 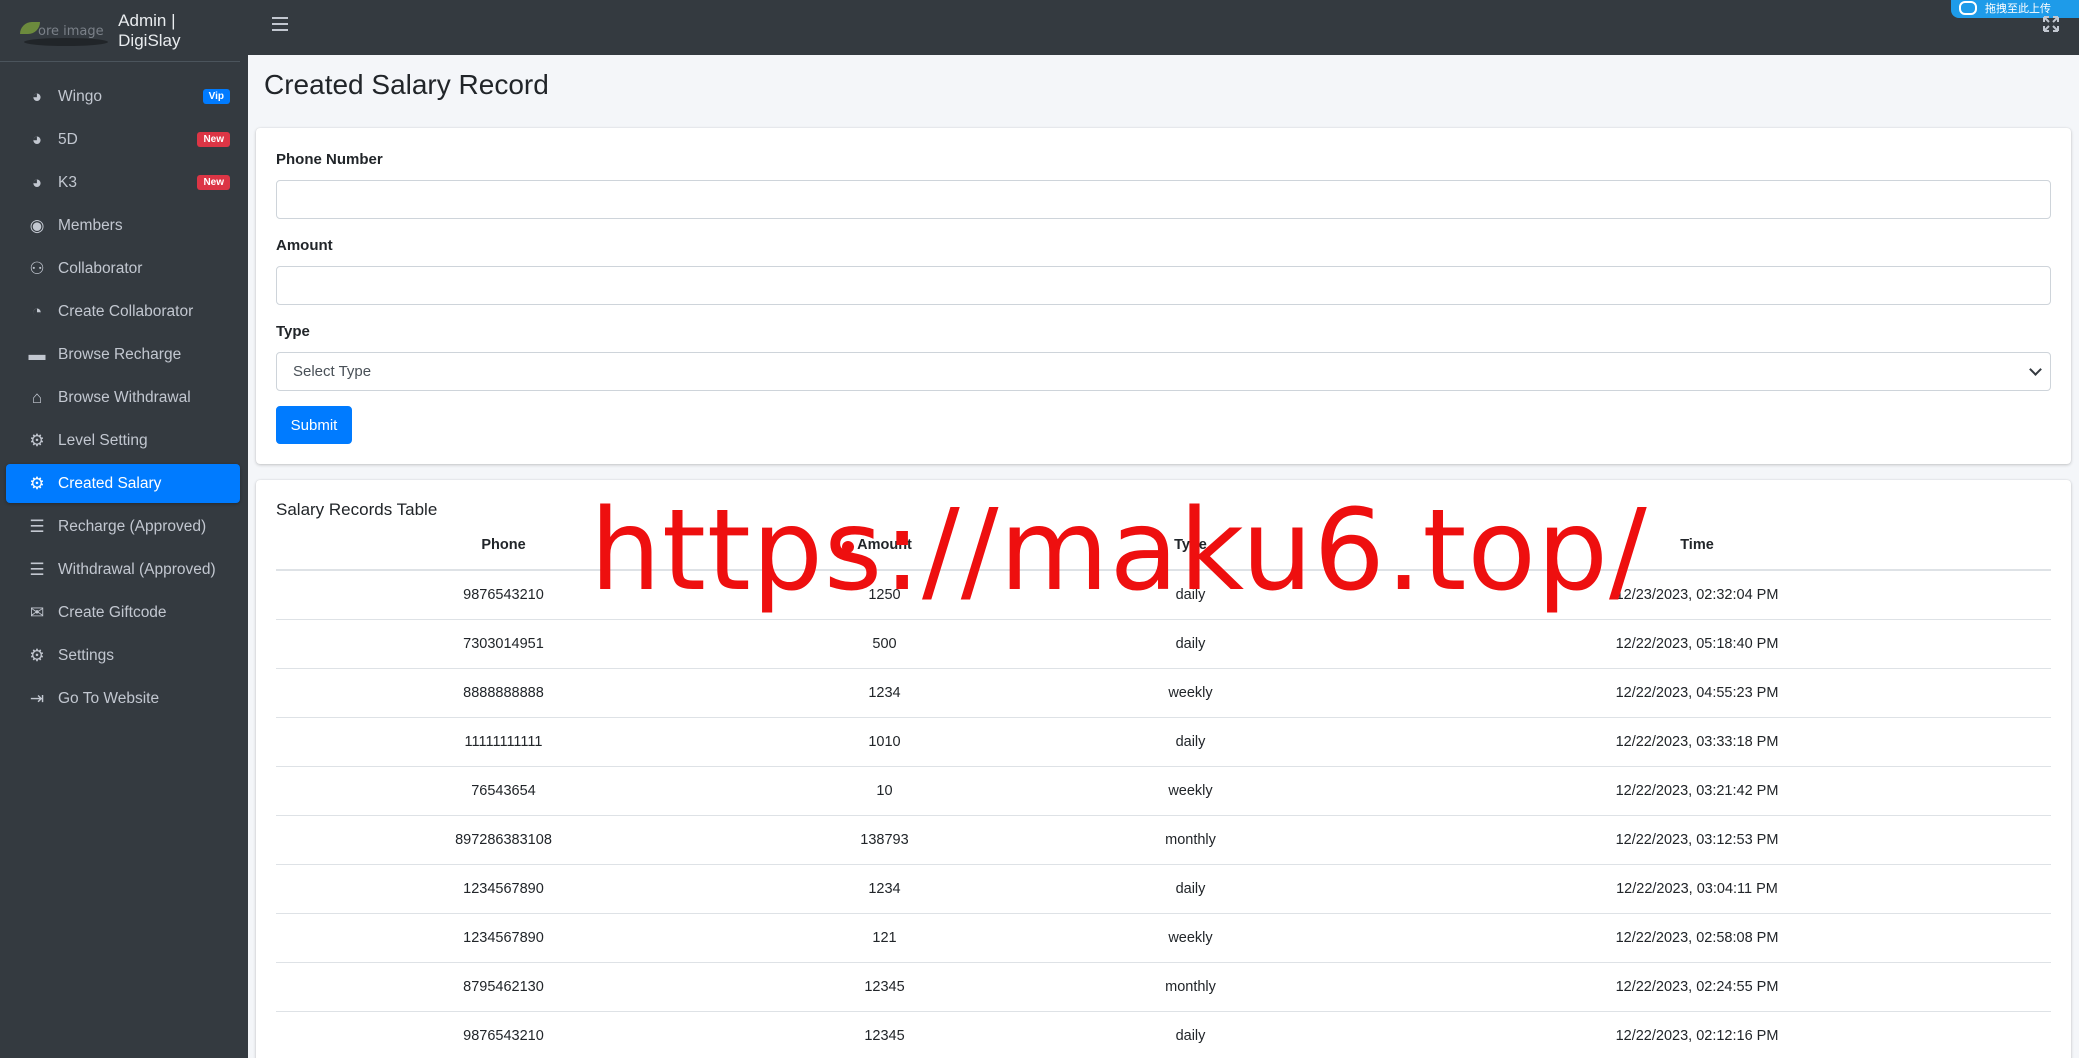 What do you see at coordinates (103, 440) in the screenshot?
I see `sidebar-item-label: Level Setting` at bounding box center [103, 440].